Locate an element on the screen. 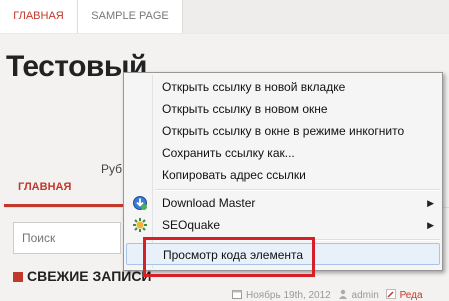  section-marker-icon is located at coordinates (18, 277).